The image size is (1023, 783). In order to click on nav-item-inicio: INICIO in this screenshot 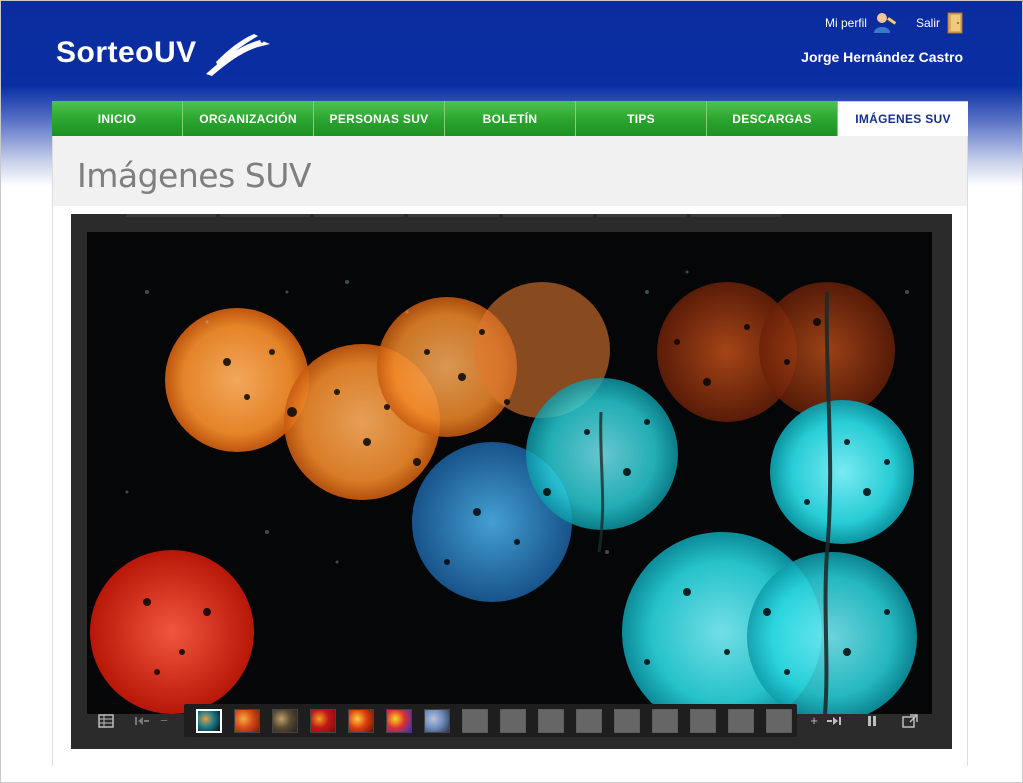, I will do `click(117, 118)`.